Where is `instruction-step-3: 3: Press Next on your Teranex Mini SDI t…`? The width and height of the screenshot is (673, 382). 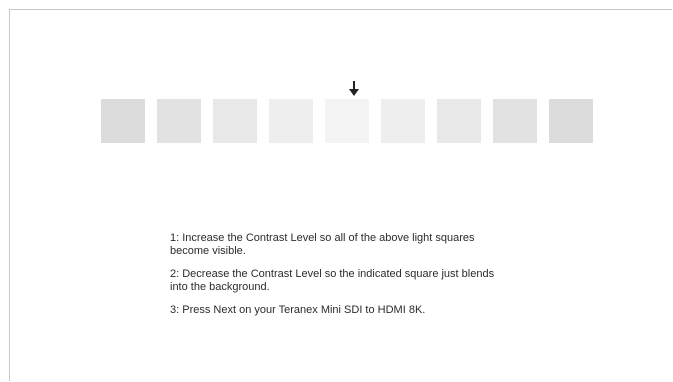
instruction-step-3: 3: Press Next on your Teranex Mini SDI t… is located at coordinates (298, 310).